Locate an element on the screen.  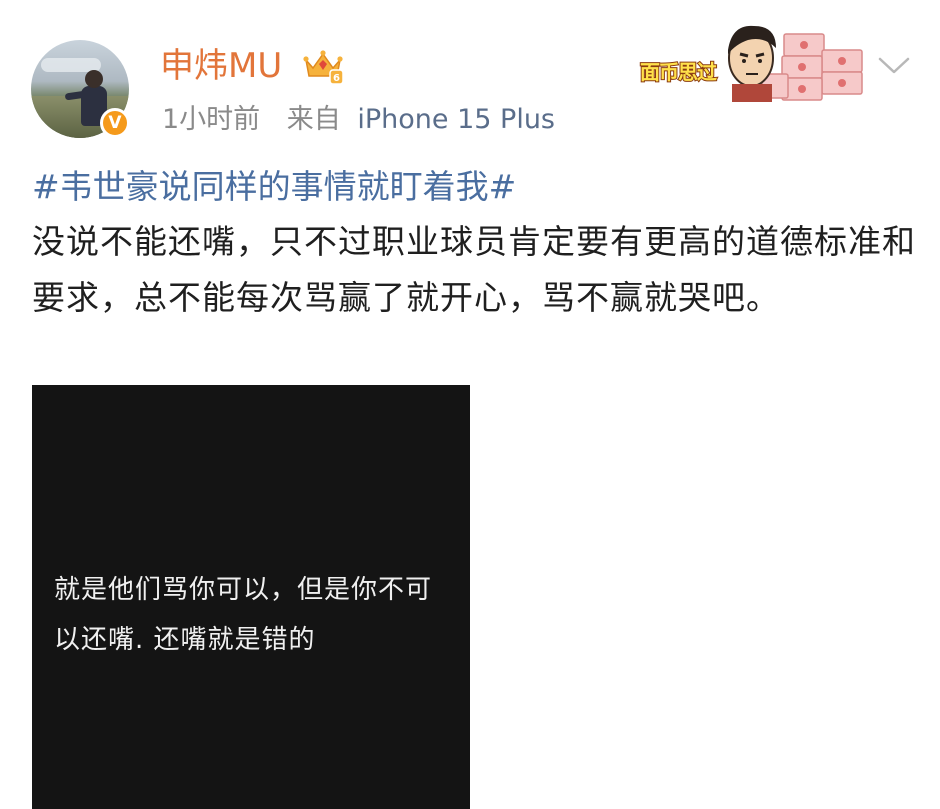
source-label: 来自 is located at coordinates (313, 119).